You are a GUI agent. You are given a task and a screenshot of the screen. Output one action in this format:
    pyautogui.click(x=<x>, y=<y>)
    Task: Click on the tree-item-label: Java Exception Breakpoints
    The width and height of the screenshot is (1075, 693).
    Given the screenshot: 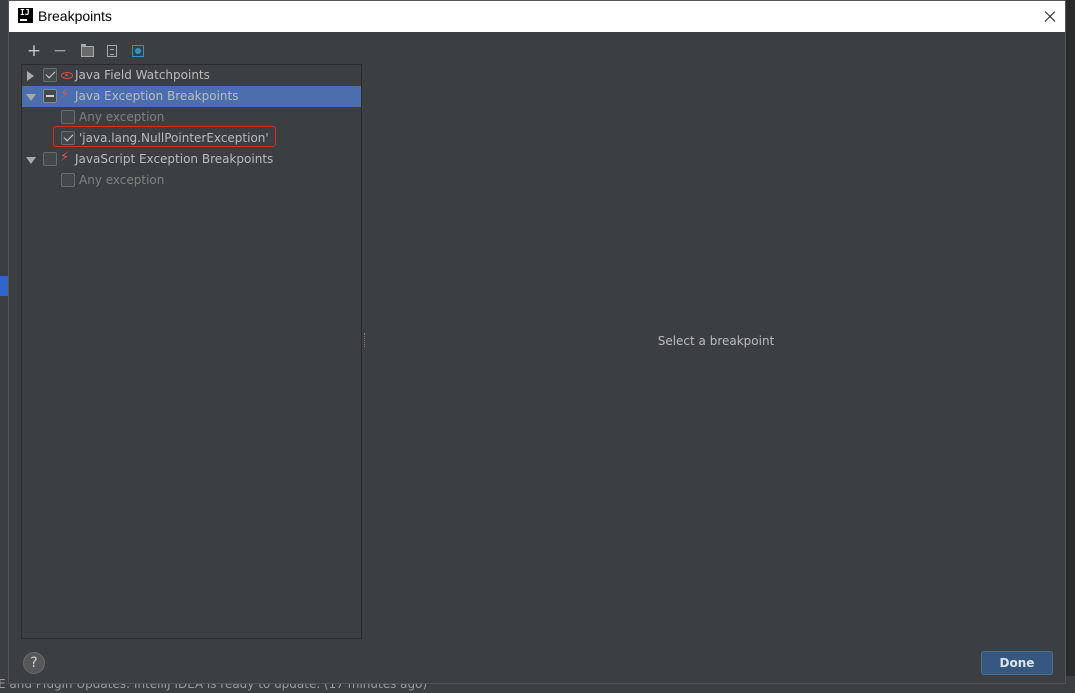 What is the action you would take?
    pyautogui.click(x=157, y=96)
    